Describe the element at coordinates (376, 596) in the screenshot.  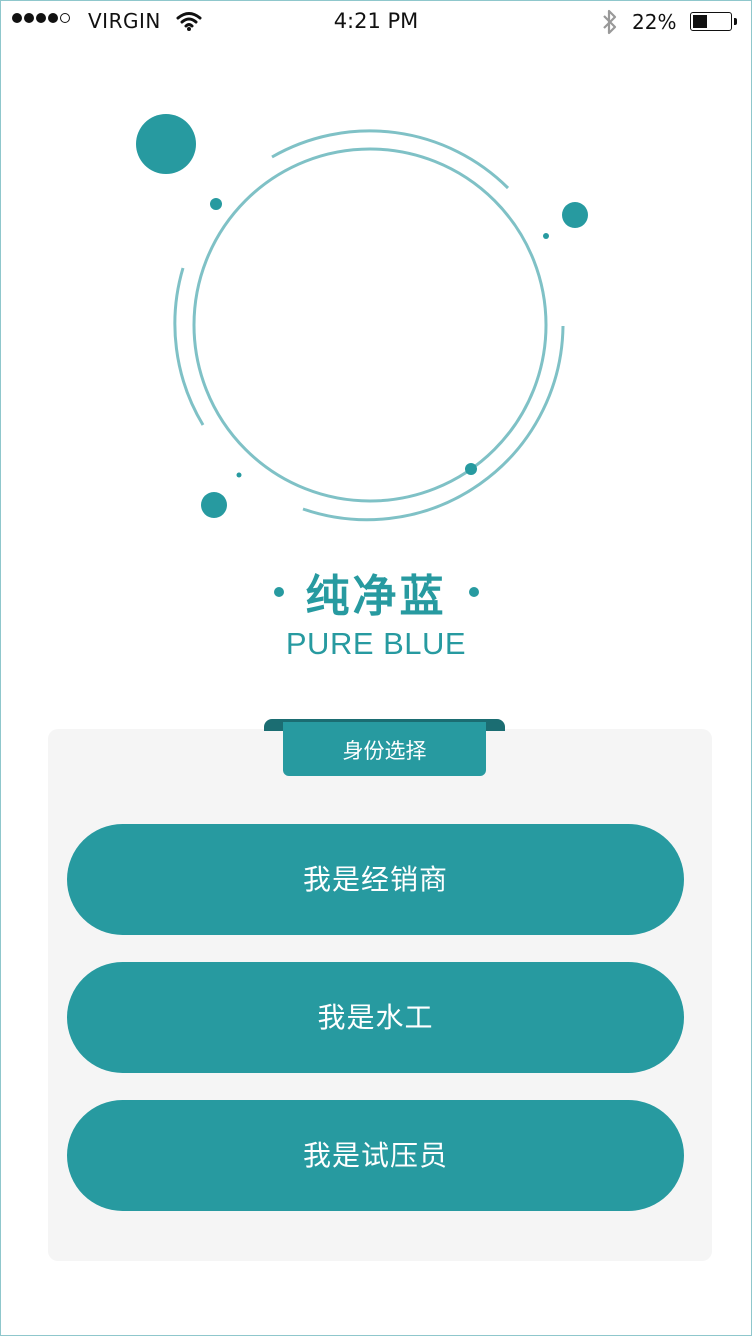
I see `brand-title-cn: 纯净蓝` at that location.